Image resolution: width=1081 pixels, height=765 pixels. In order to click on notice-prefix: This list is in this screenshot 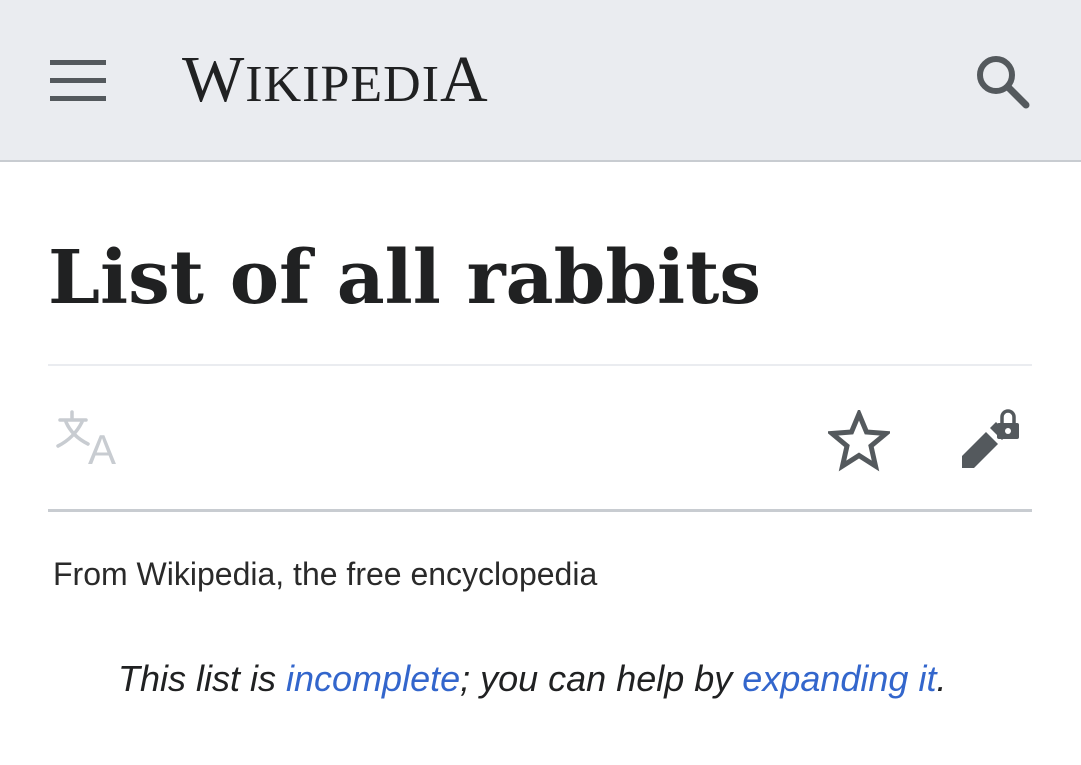, I will do `click(202, 678)`.